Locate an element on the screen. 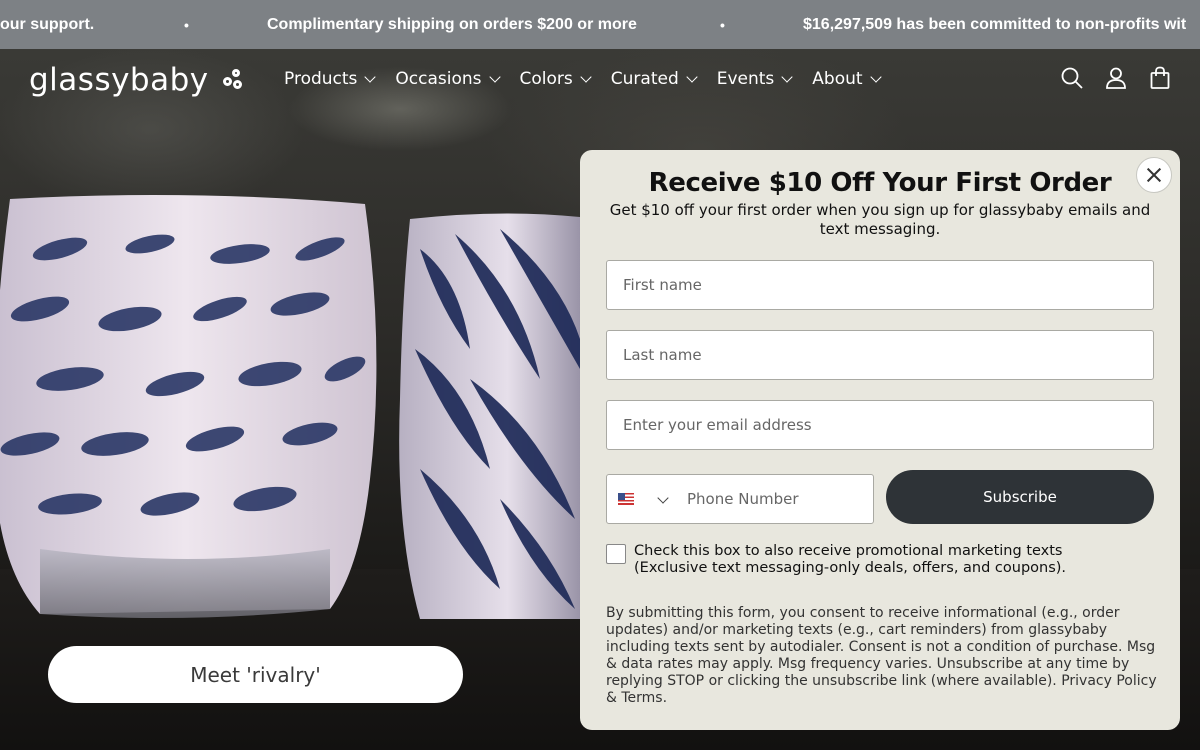 The width and height of the screenshot is (1200, 750). nav-item-curated: Curated is located at coordinates (654, 79).